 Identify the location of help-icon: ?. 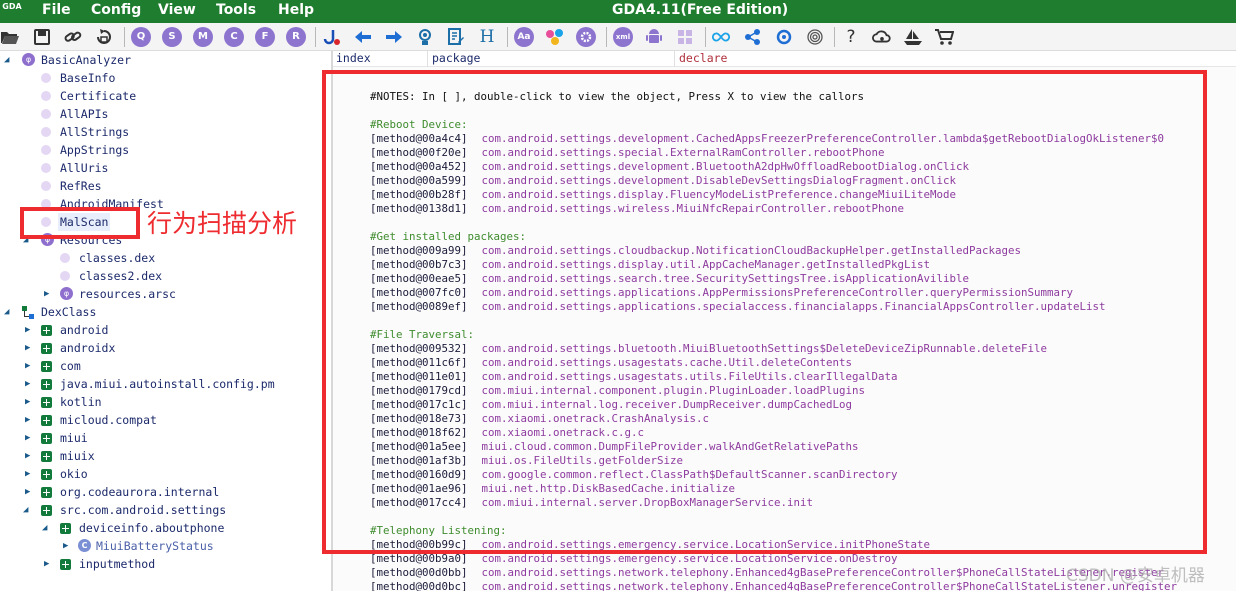
(851, 37).